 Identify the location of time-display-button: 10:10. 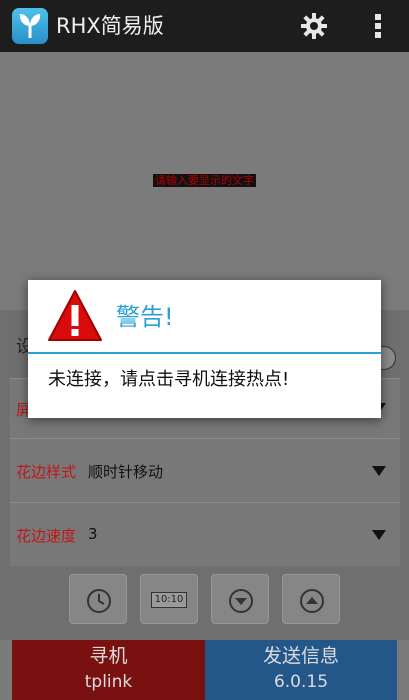
(169, 599).